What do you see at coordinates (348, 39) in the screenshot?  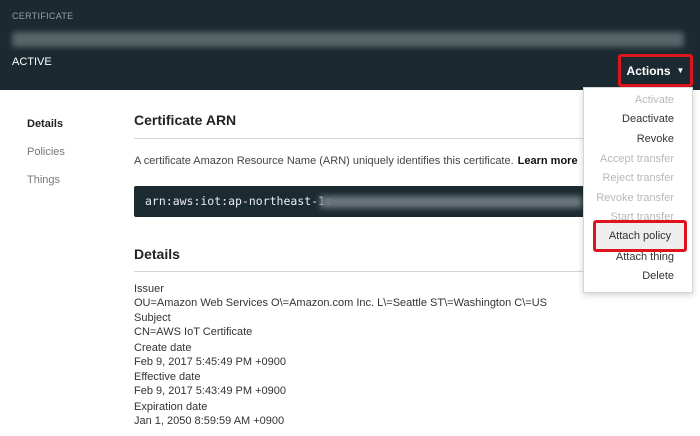 I see `certificate-id-redacted` at bounding box center [348, 39].